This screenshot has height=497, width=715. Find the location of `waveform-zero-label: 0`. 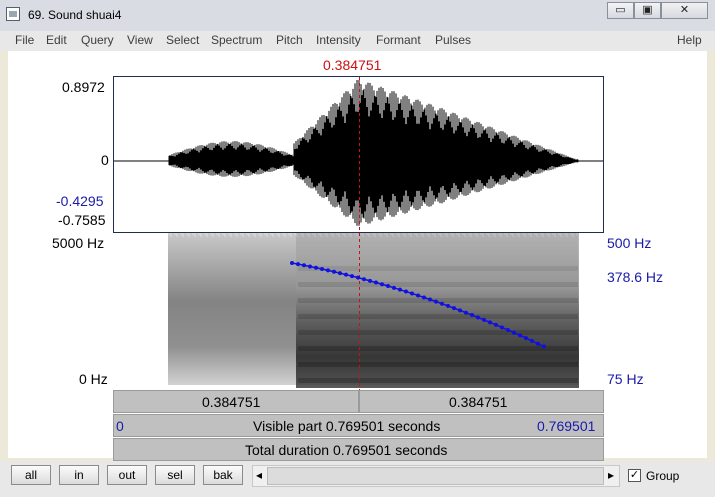

waveform-zero-label: 0 is located at coordinates (105, 160).